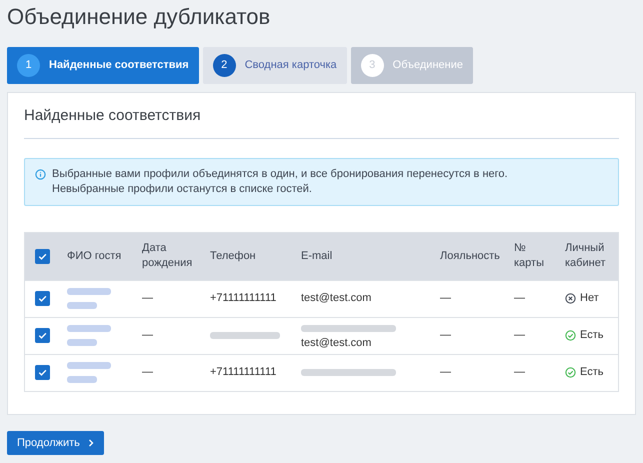  I want to click on column-header: ФИО гостя, so click(94, 256).